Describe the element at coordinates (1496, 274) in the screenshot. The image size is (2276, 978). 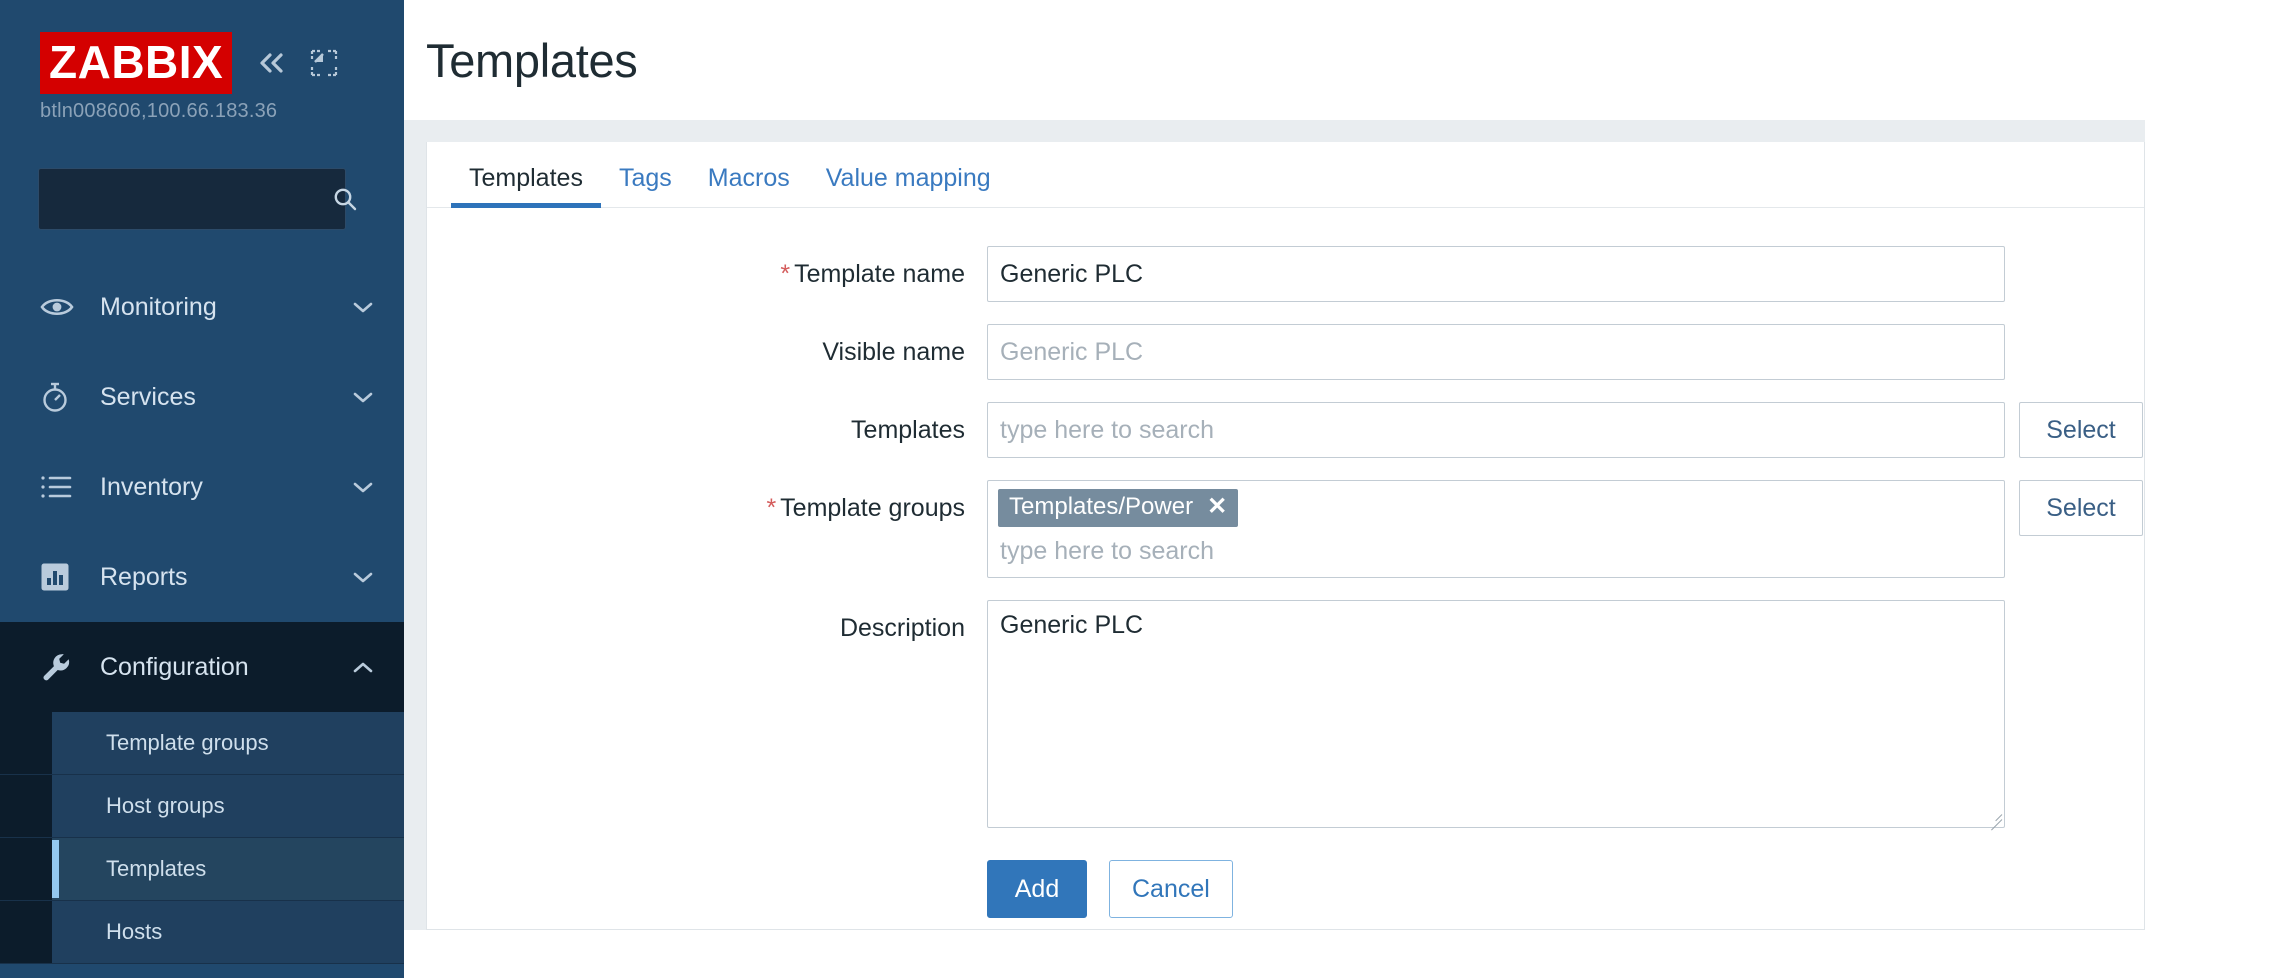
I see `template-name-input` at that location.